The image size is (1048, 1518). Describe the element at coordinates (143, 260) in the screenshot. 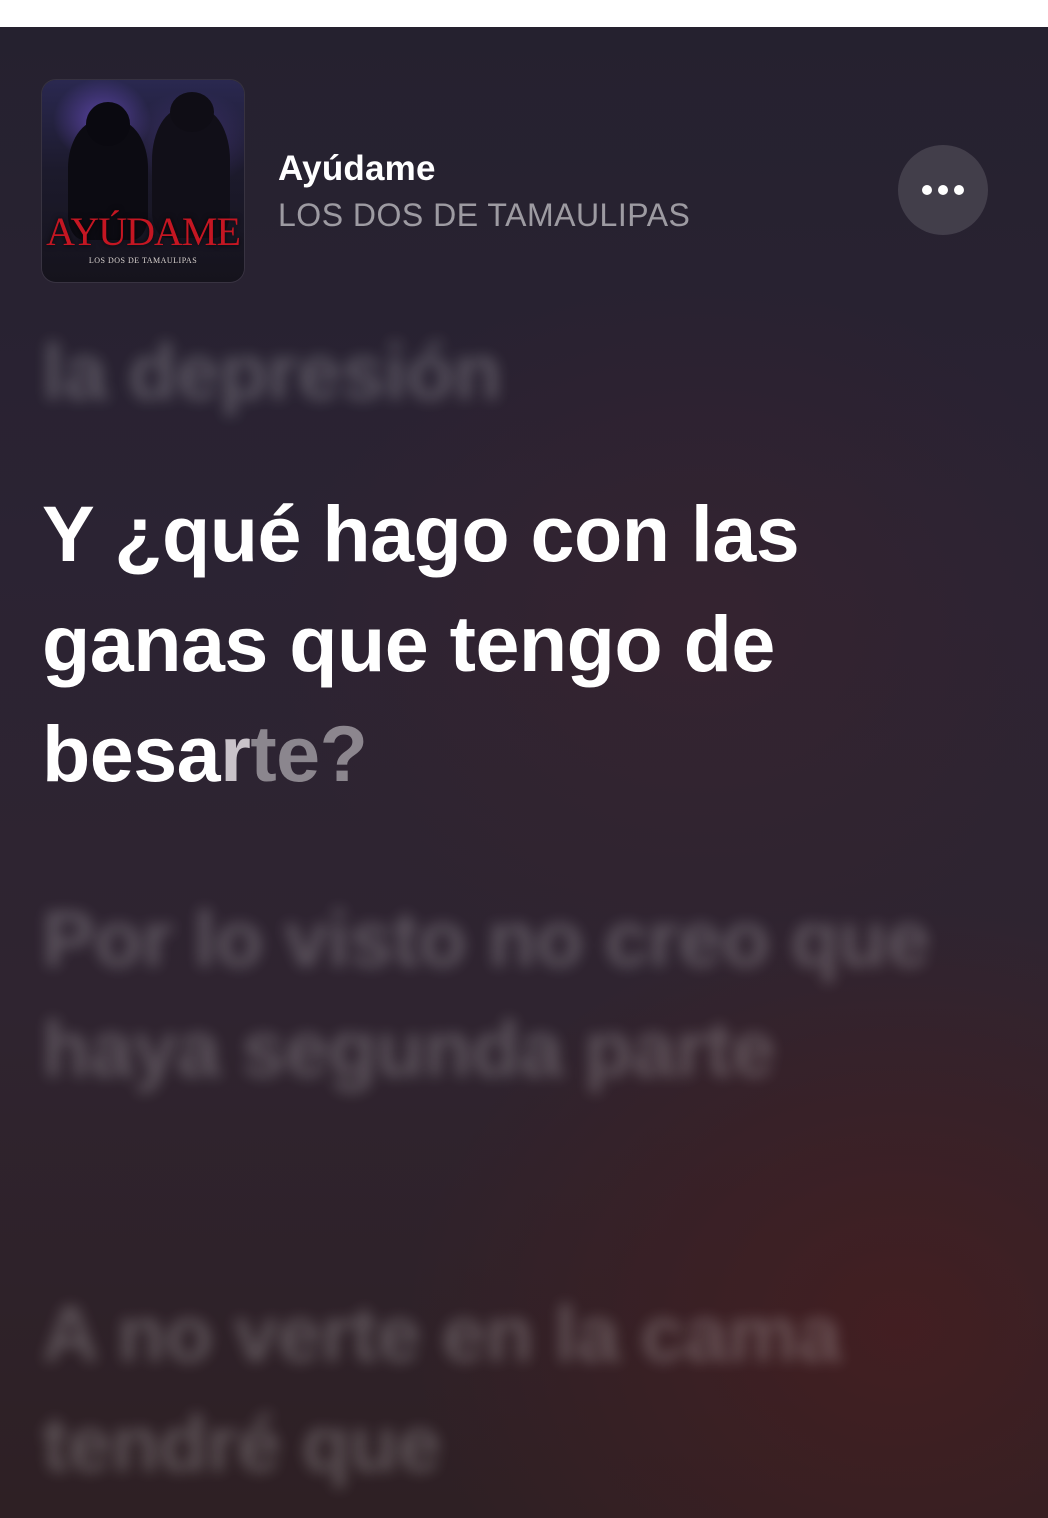

I see `artwork-subtitle: LOS DOS DE TAMAULIPAS` at that location.